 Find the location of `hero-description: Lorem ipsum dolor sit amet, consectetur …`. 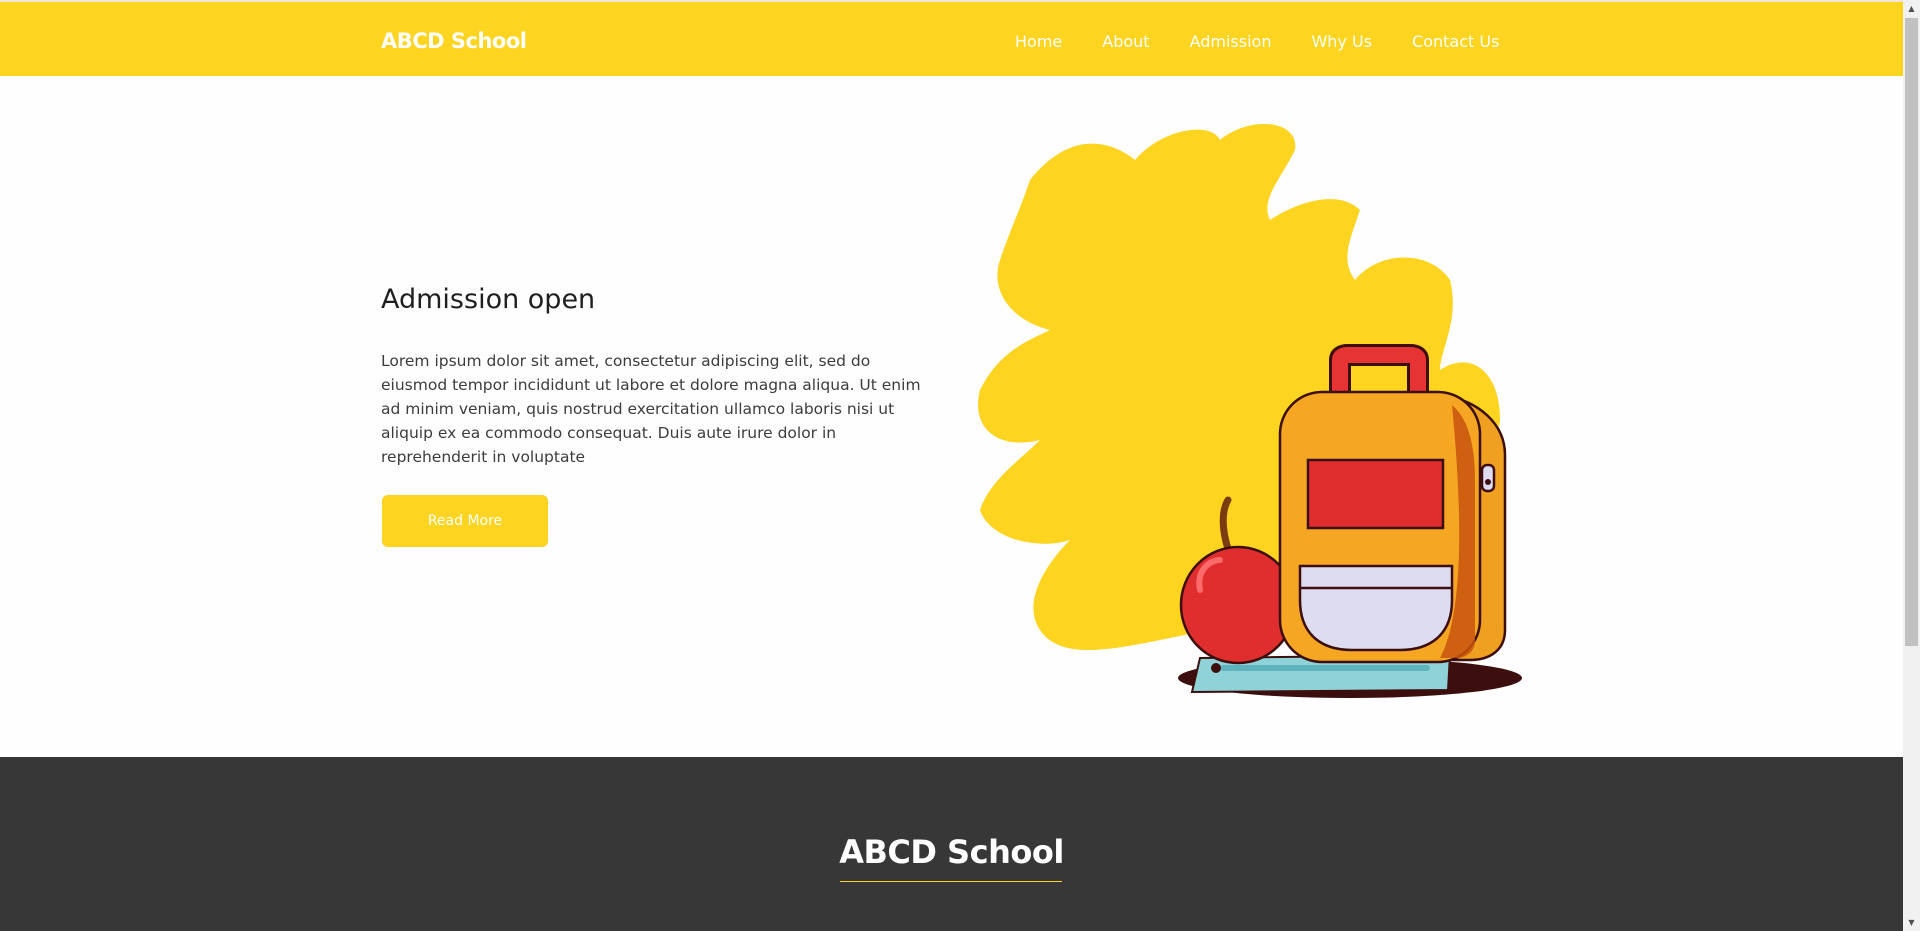

hero-description: Lorem ipsum dolor sit amet, consectetur … is located at coordinates (651, 409).